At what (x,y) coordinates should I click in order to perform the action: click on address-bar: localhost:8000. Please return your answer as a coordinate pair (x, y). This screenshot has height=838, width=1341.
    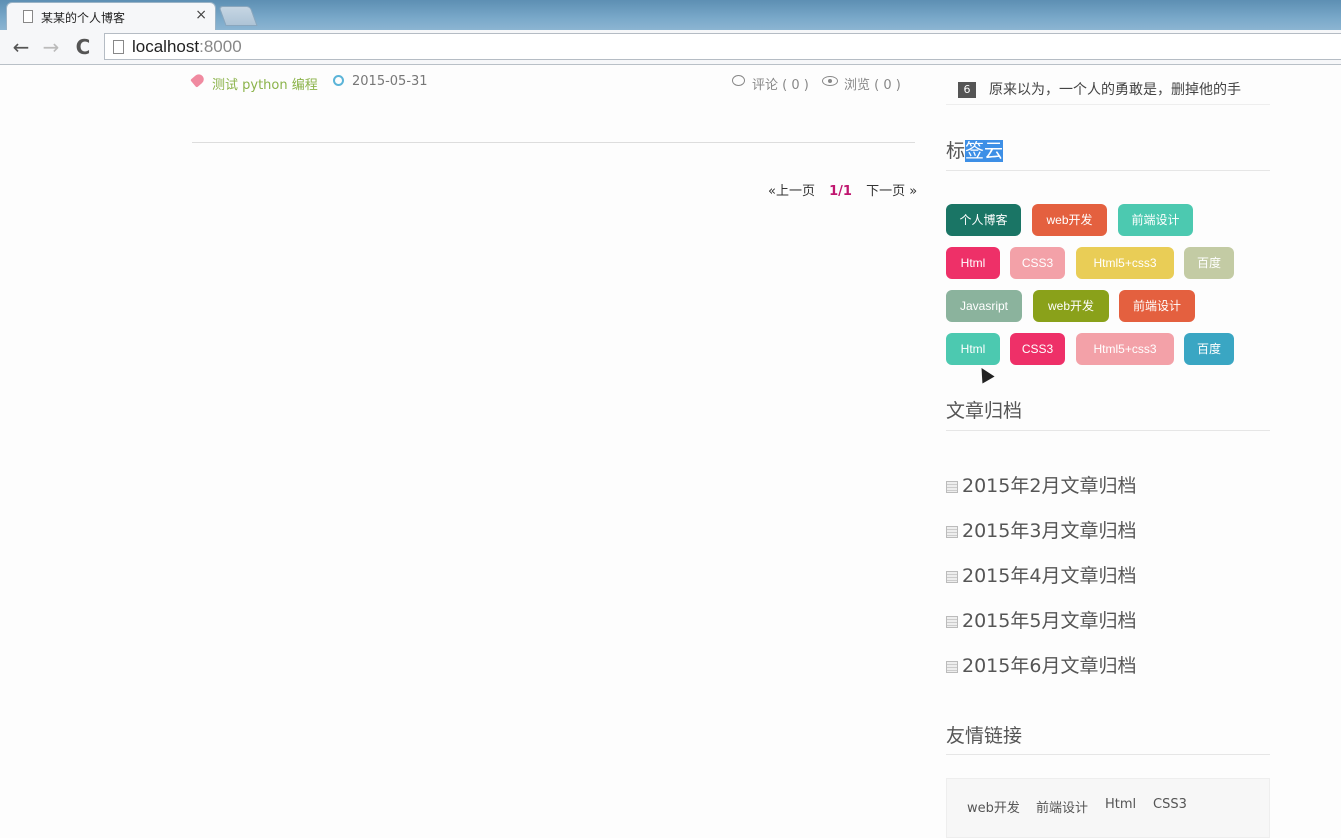
    Looking at the image, I should click on (722, 46).